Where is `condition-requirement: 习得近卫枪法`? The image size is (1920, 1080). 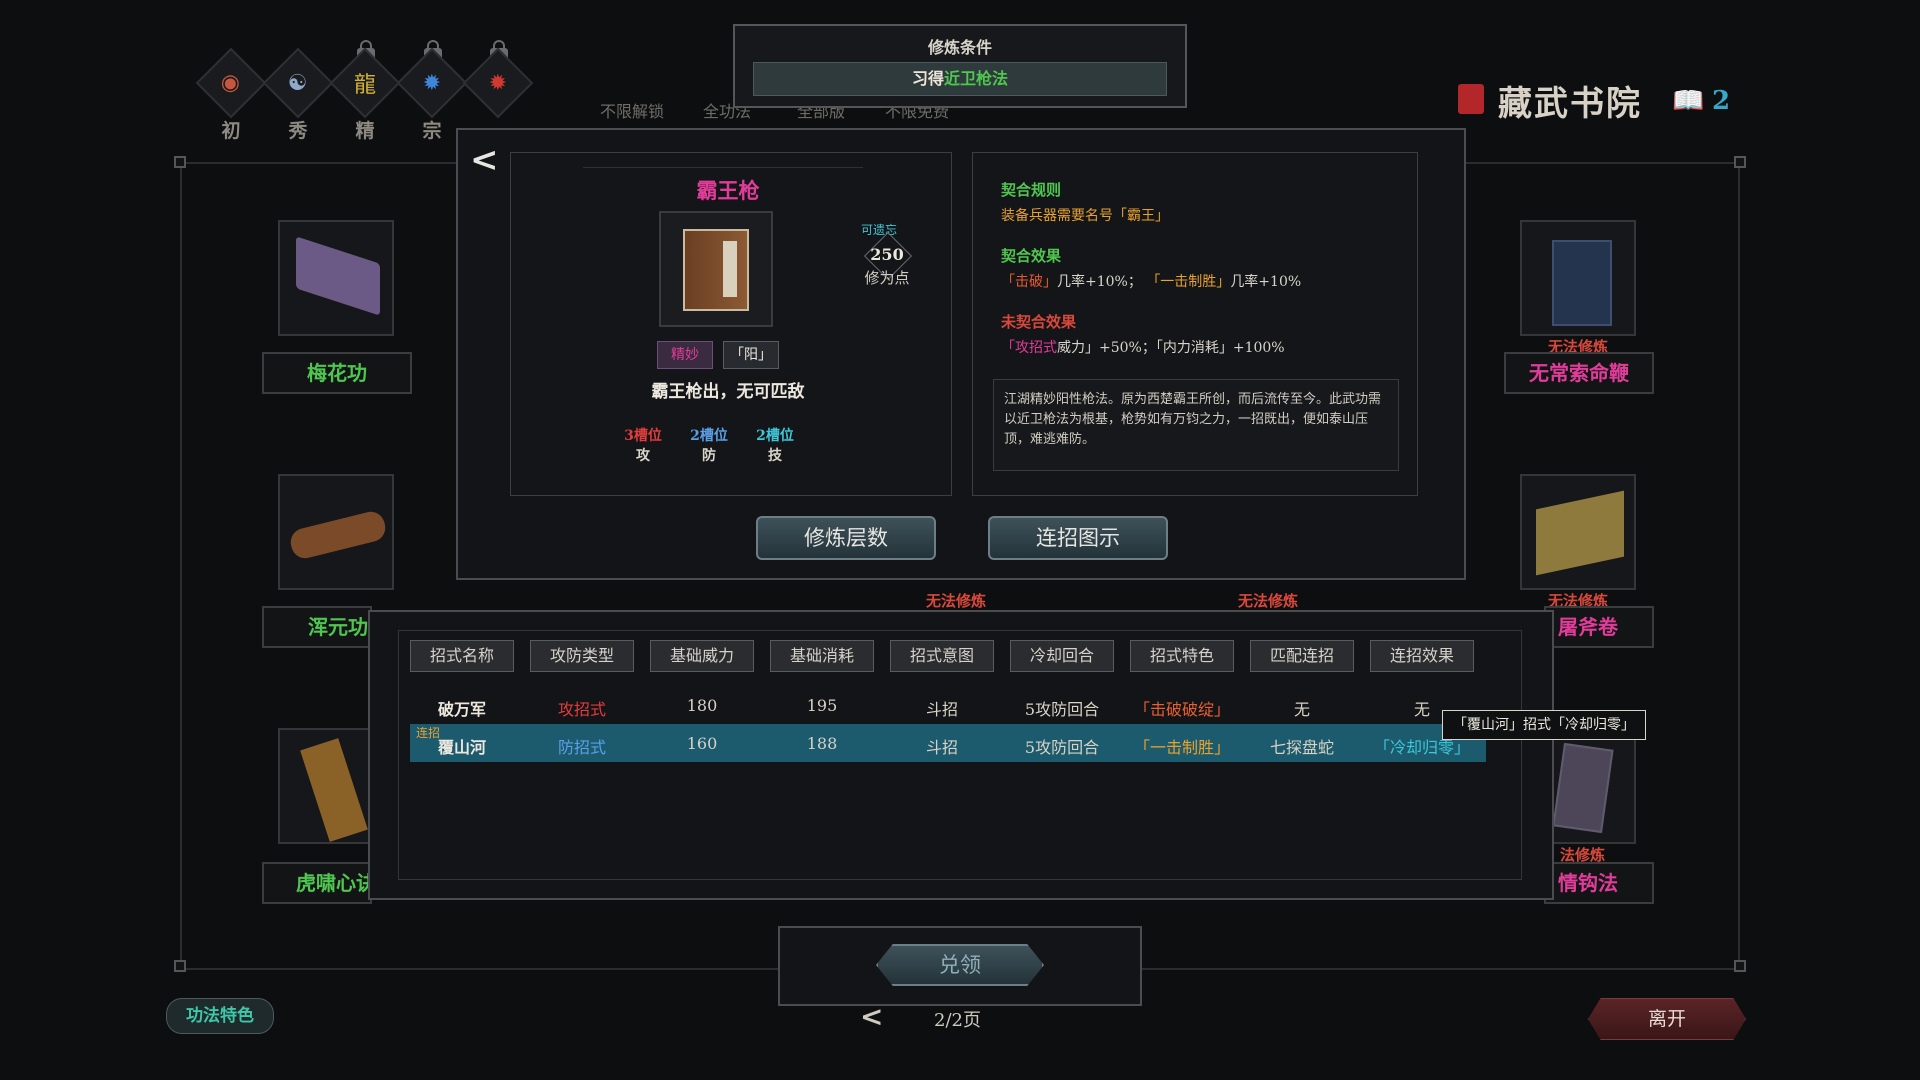
condition-requirement: 习得近卫枪法 is located at coordinates (960, 79).